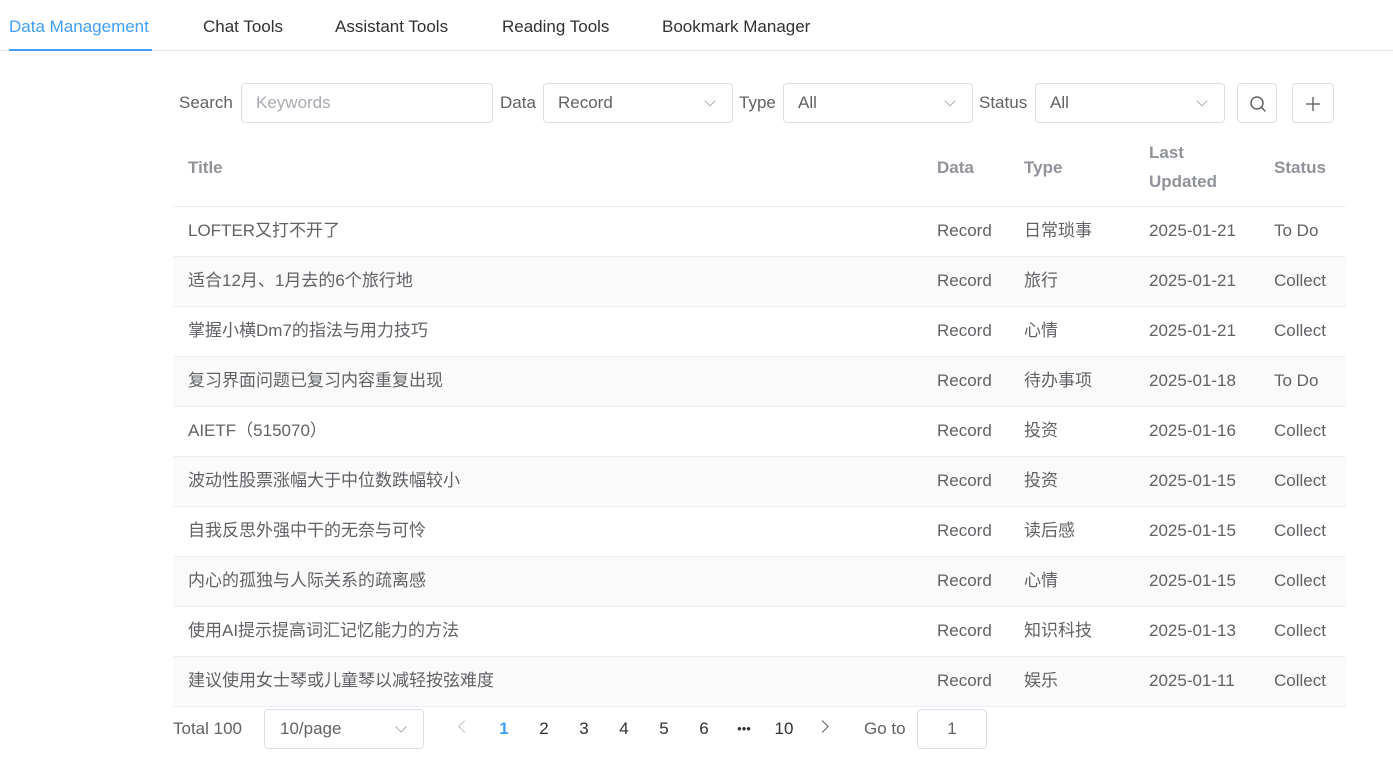  What do you see at coordinates (544, 729) in the screenshot?
I see `page-2-button: 2` at bounding box center [544, 729].